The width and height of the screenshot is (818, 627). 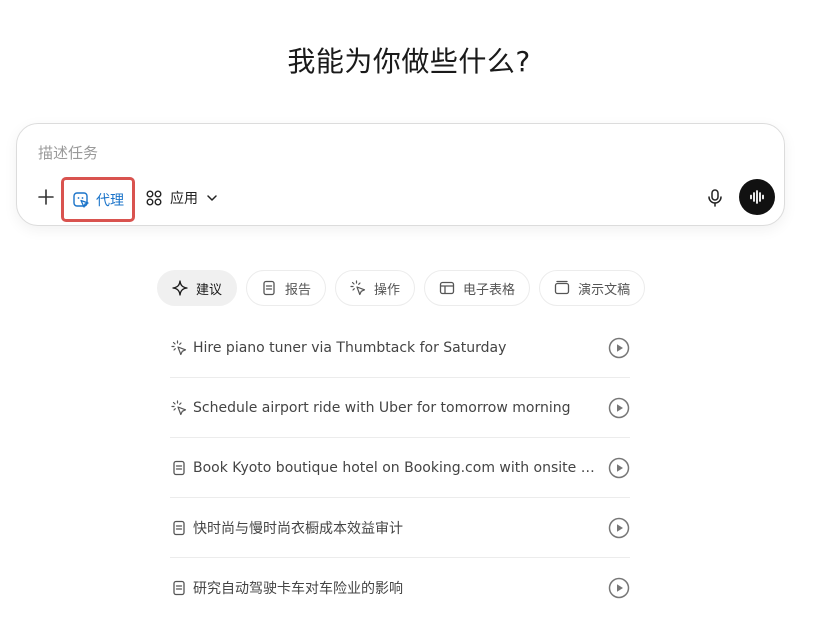 I want to click on tab-spreadsheets: 电子表格, so click(x=477, y=288).